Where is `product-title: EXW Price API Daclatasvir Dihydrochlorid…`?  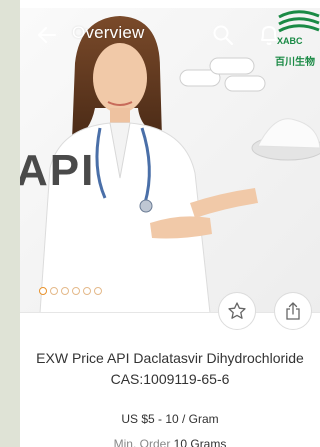
product-title: EXW Price API Daclatasvir Dihydrochlorid… is located at coordinates (170, 368).